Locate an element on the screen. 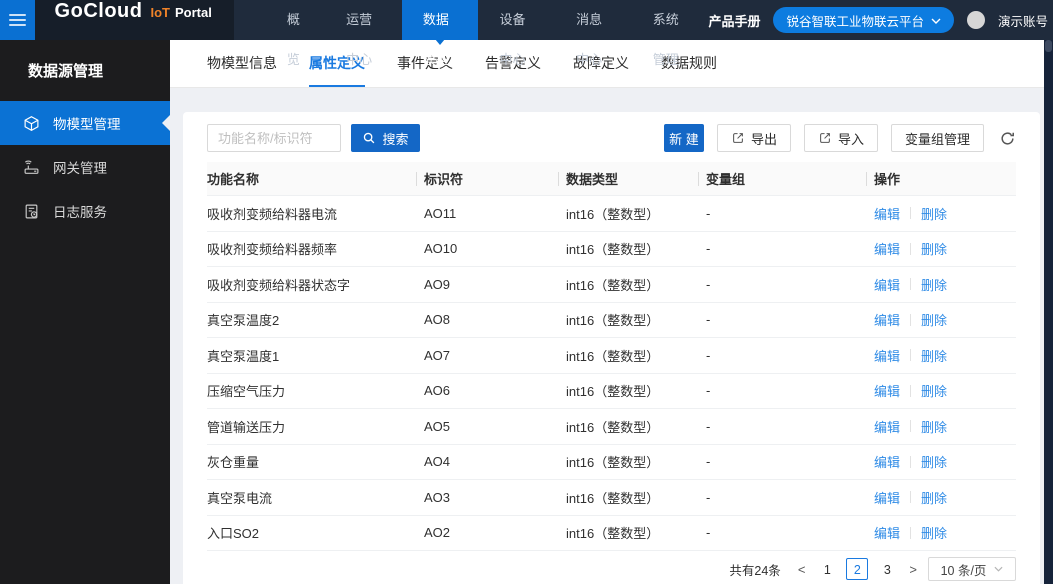  page-number: 1 is located at coordinates (827, 569).